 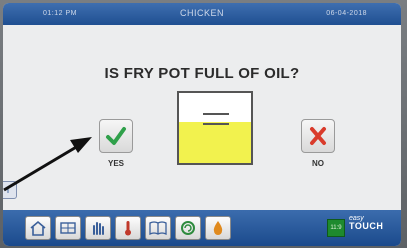 I want to click on fry-pot-illustration, so click(x=215, y=128).